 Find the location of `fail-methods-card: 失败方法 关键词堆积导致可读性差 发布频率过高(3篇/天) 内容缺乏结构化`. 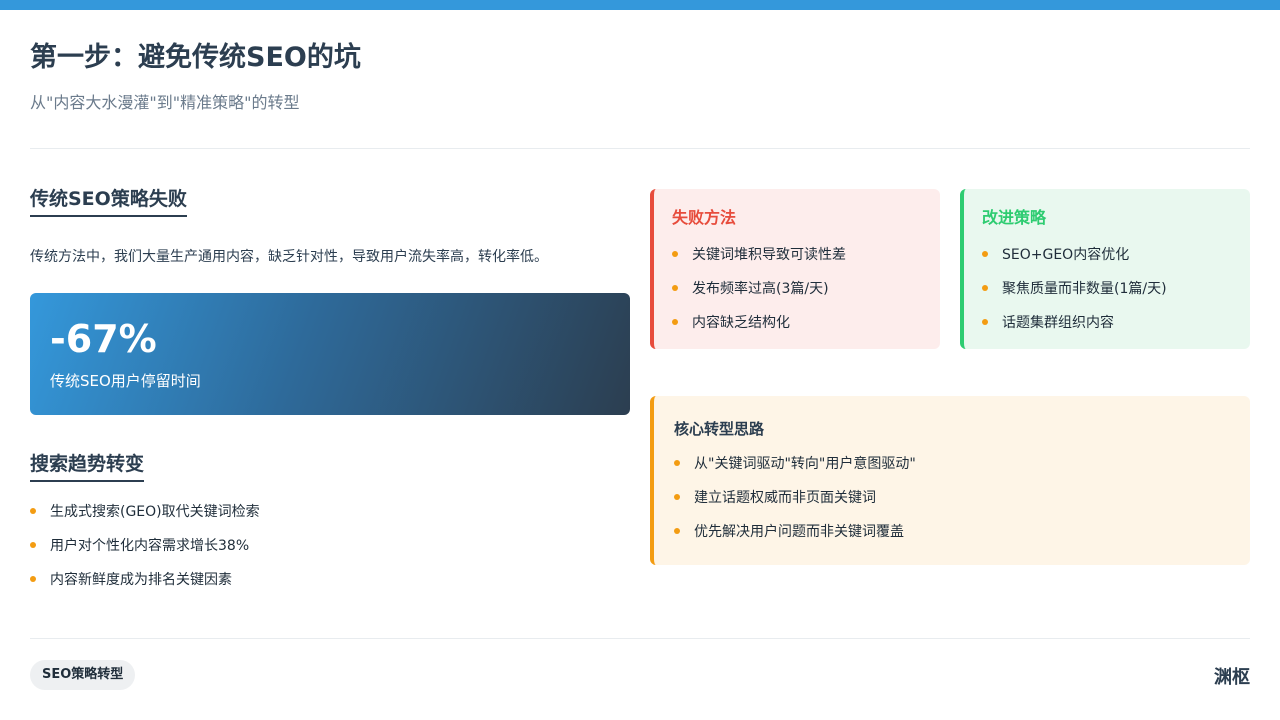

fail-methods-card: 失败方法 关键词堆积导致可读性差 发布频率过高(3篇/天) 内容缺乏结构化 is located at coordinates (795, 269).